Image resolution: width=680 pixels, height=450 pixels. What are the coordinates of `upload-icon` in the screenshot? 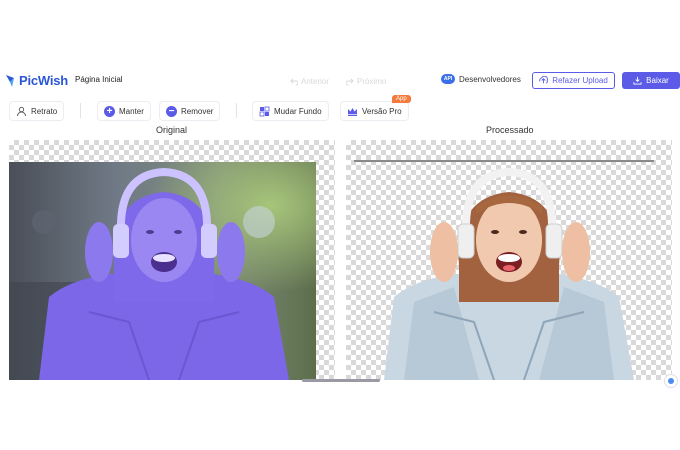 It's located at (544, 80).